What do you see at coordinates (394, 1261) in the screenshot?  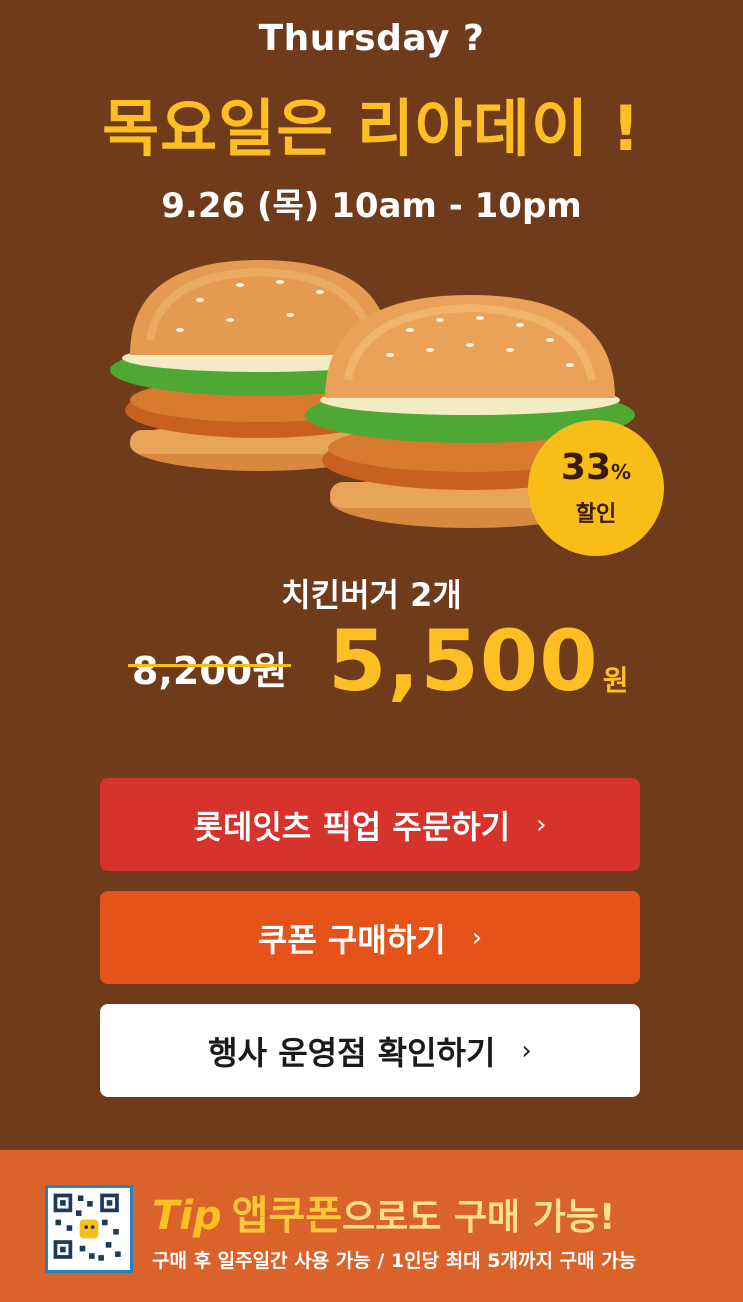 I see `tip-subtext: 구매 후 일주일간 사용 가능 / 1인당 최대 5개까지 구매 가능` at bounding box center [394, 1261].